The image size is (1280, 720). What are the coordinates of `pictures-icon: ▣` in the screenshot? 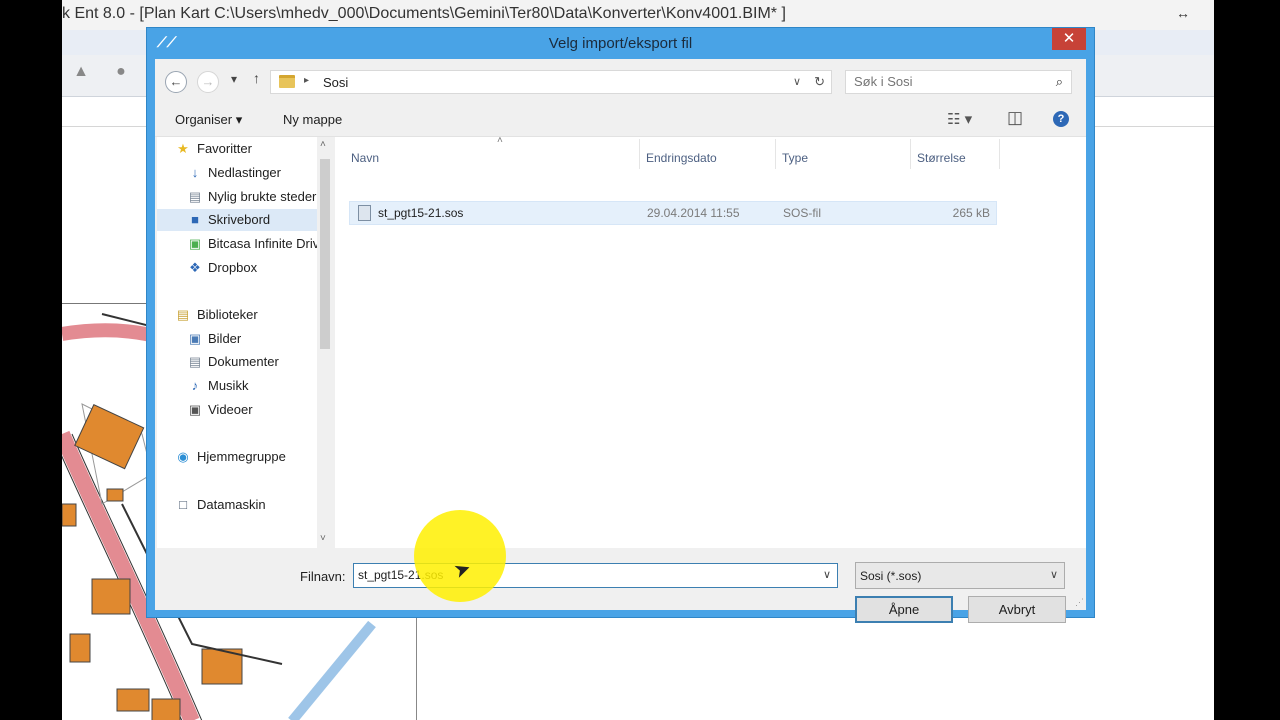 It's located at (195, 338).